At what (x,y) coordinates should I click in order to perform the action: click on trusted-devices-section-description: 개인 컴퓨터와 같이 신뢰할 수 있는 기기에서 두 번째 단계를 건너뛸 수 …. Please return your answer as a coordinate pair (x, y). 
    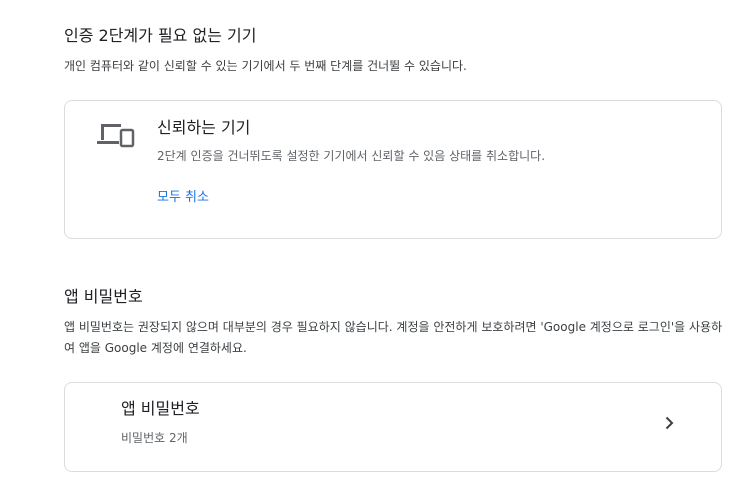
    Looking at the image, I should click on (265, 66).